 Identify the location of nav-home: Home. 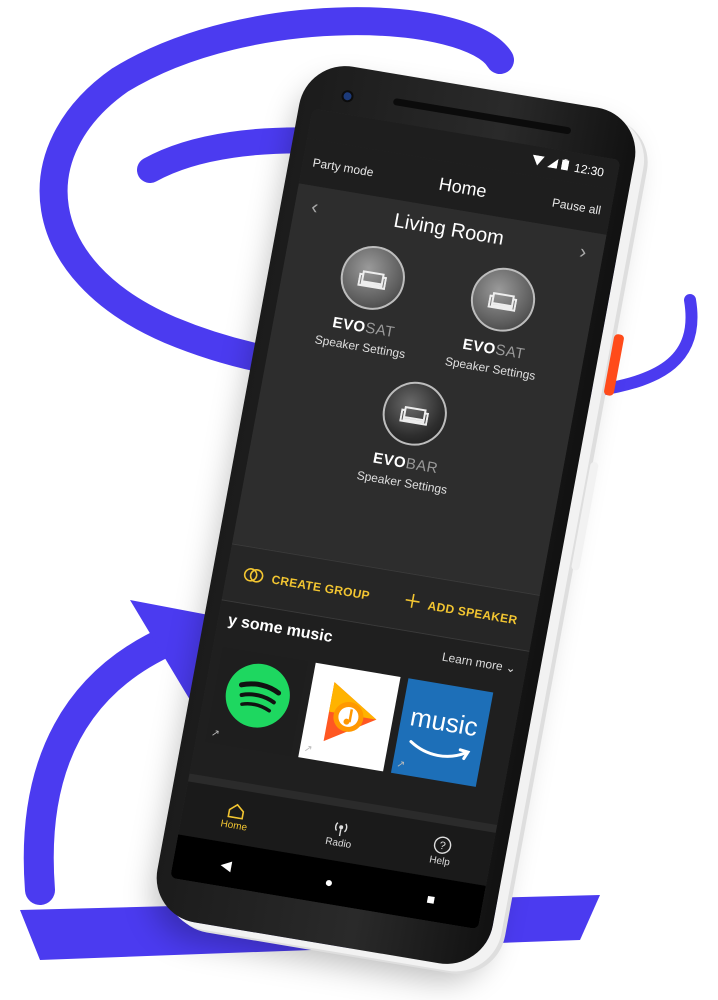
(236, 816).